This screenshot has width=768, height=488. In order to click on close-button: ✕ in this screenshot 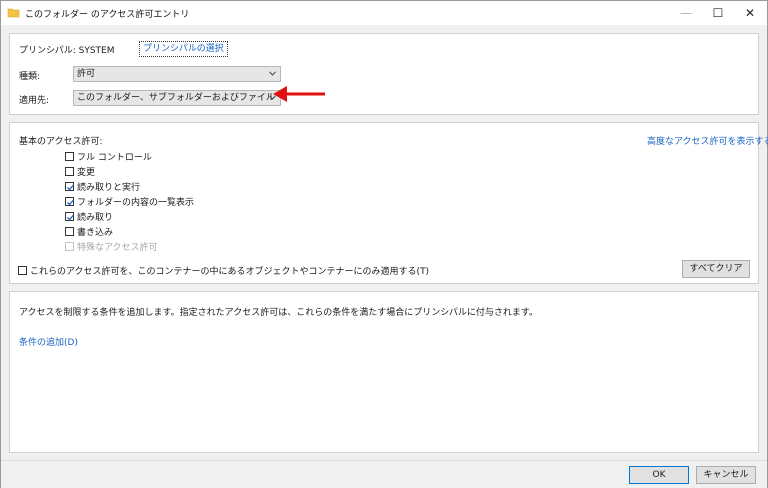, I will do `click(750, 13)`.